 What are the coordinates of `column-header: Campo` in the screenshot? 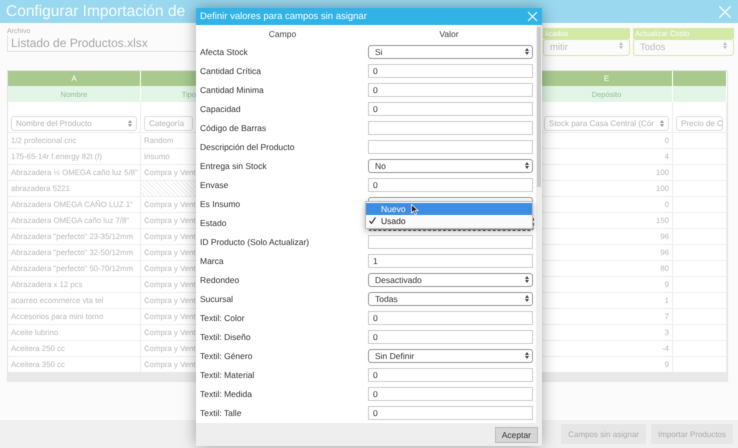 It's located at (283, 33).